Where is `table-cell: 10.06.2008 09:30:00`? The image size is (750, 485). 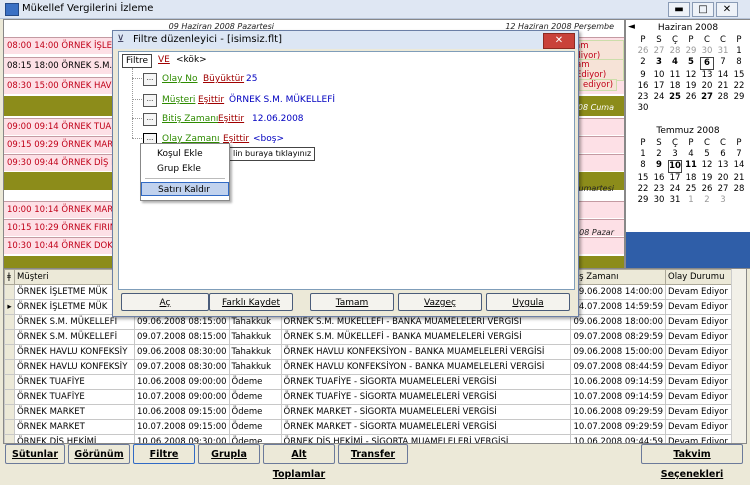 table-cell: 10.06.2008 09:30:00 is located at coordinates (181, 438).